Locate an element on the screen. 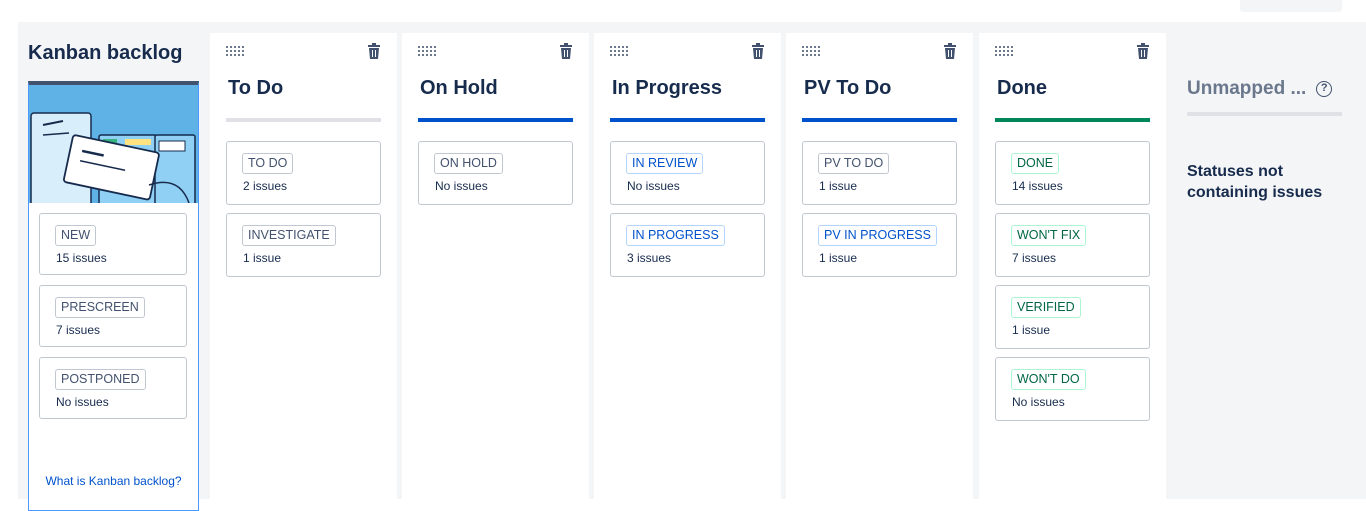  column-title: PV To Do is located at coordinates (848, 88).